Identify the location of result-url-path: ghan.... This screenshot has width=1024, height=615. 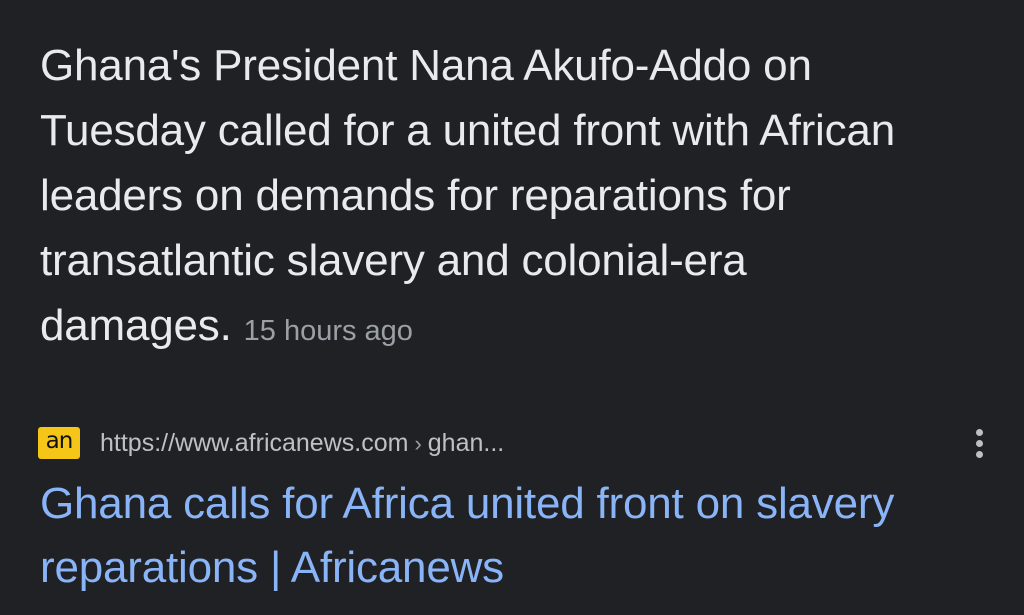
(466, 443).